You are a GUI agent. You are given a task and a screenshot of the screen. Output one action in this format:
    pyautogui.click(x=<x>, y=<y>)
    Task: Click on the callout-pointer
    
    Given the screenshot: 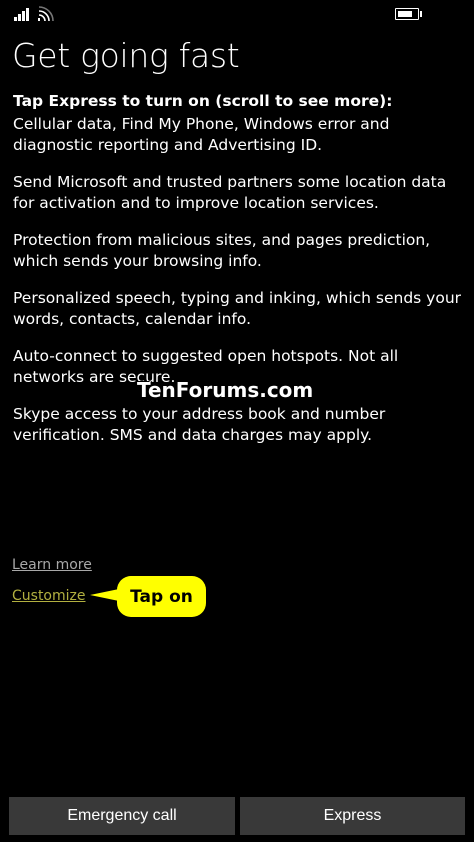 What is the action you would take?
    pyautogui.click(x=104, y=595)
    